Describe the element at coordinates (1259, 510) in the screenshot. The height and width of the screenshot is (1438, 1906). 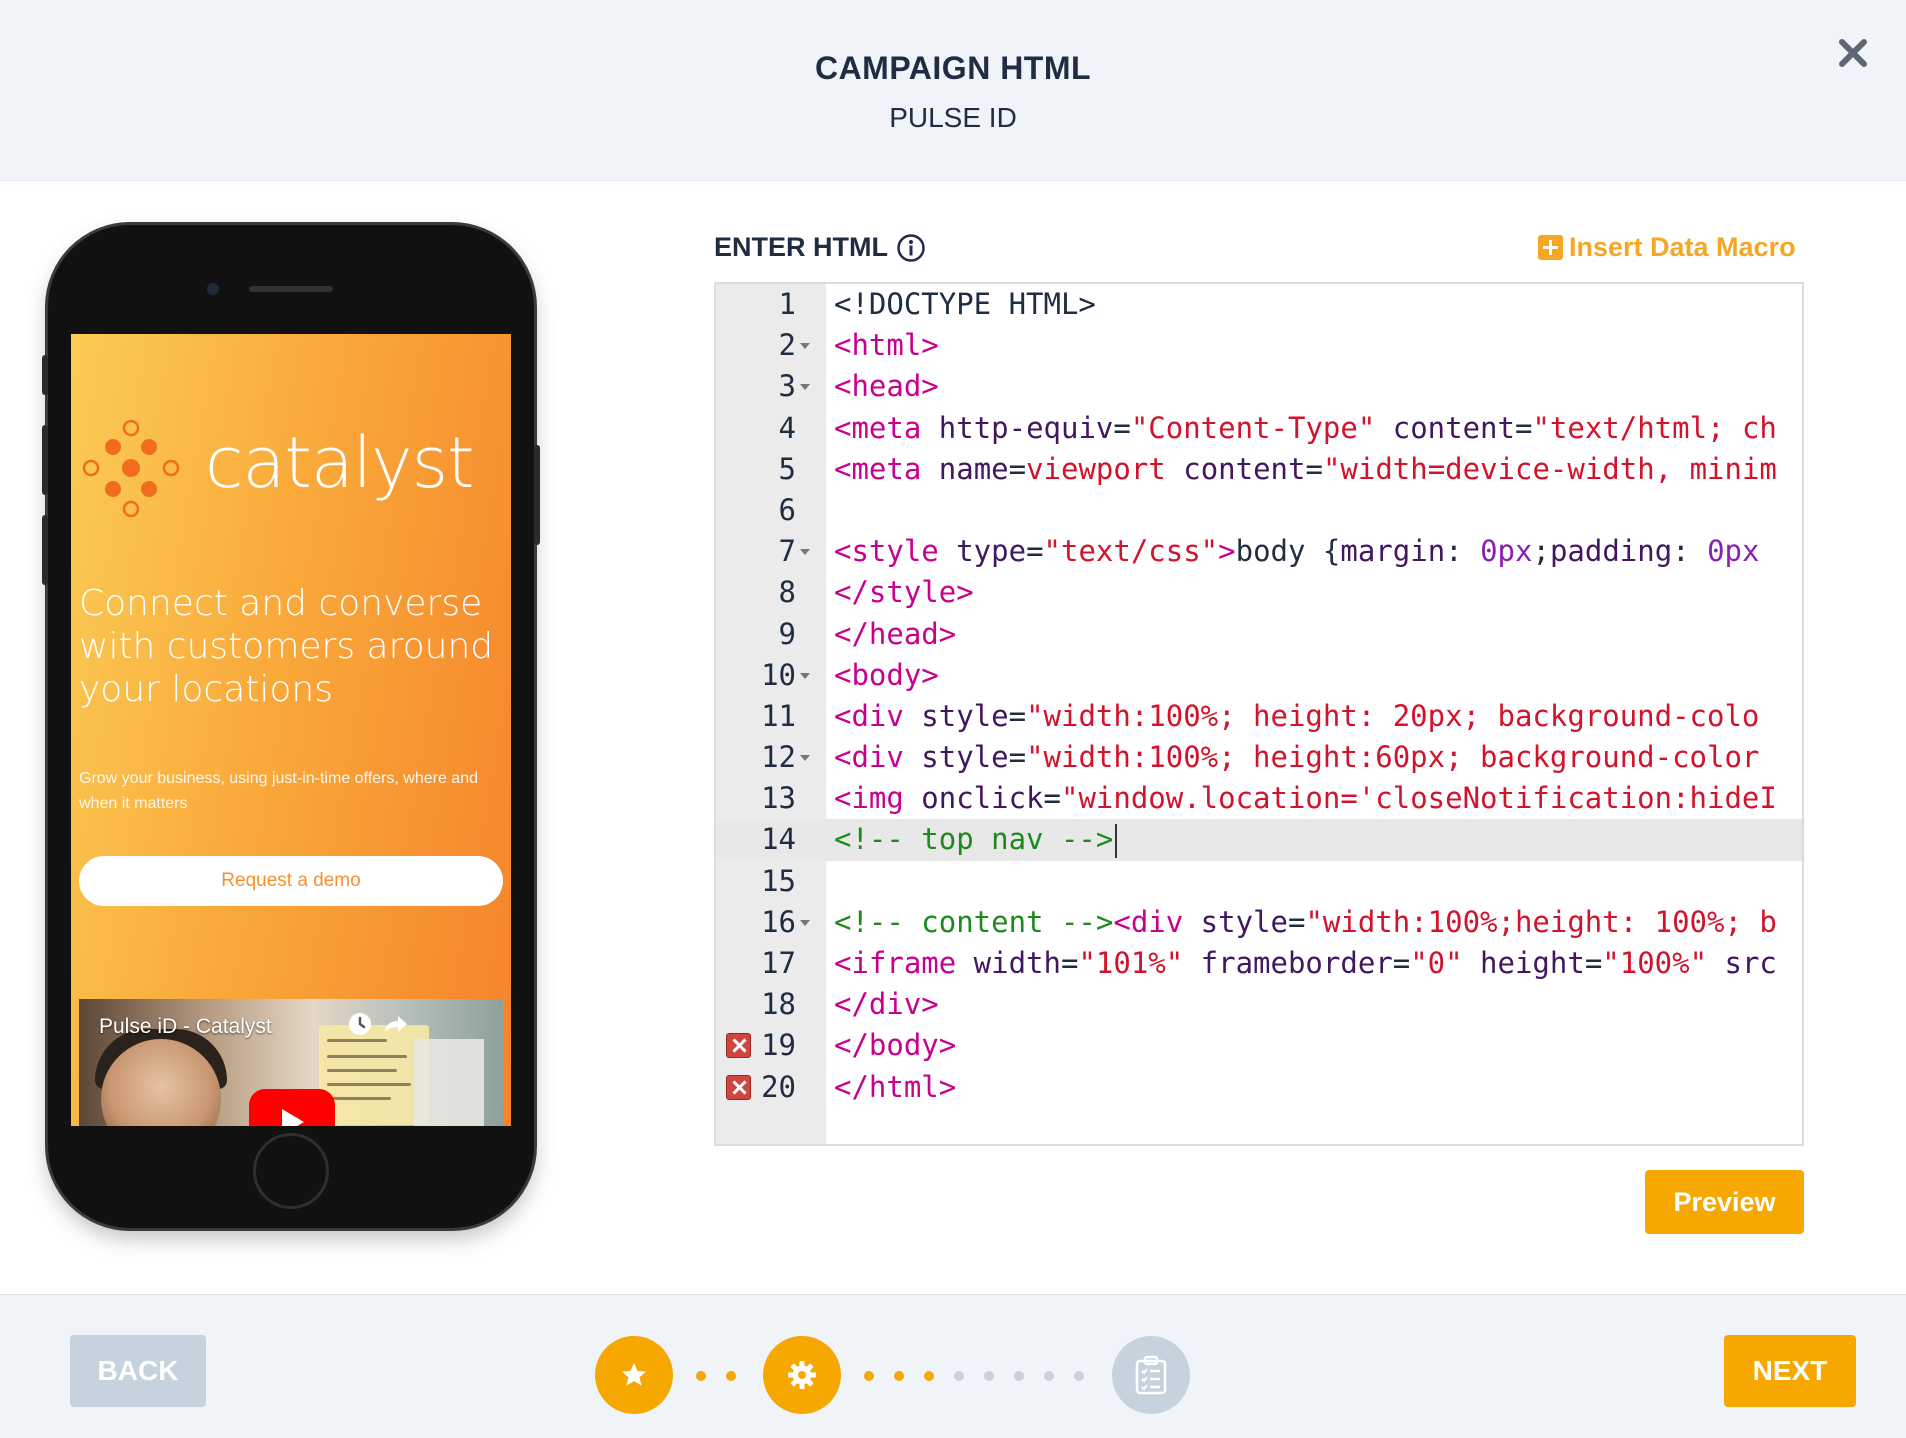
I see `code-line: 6` at that location.